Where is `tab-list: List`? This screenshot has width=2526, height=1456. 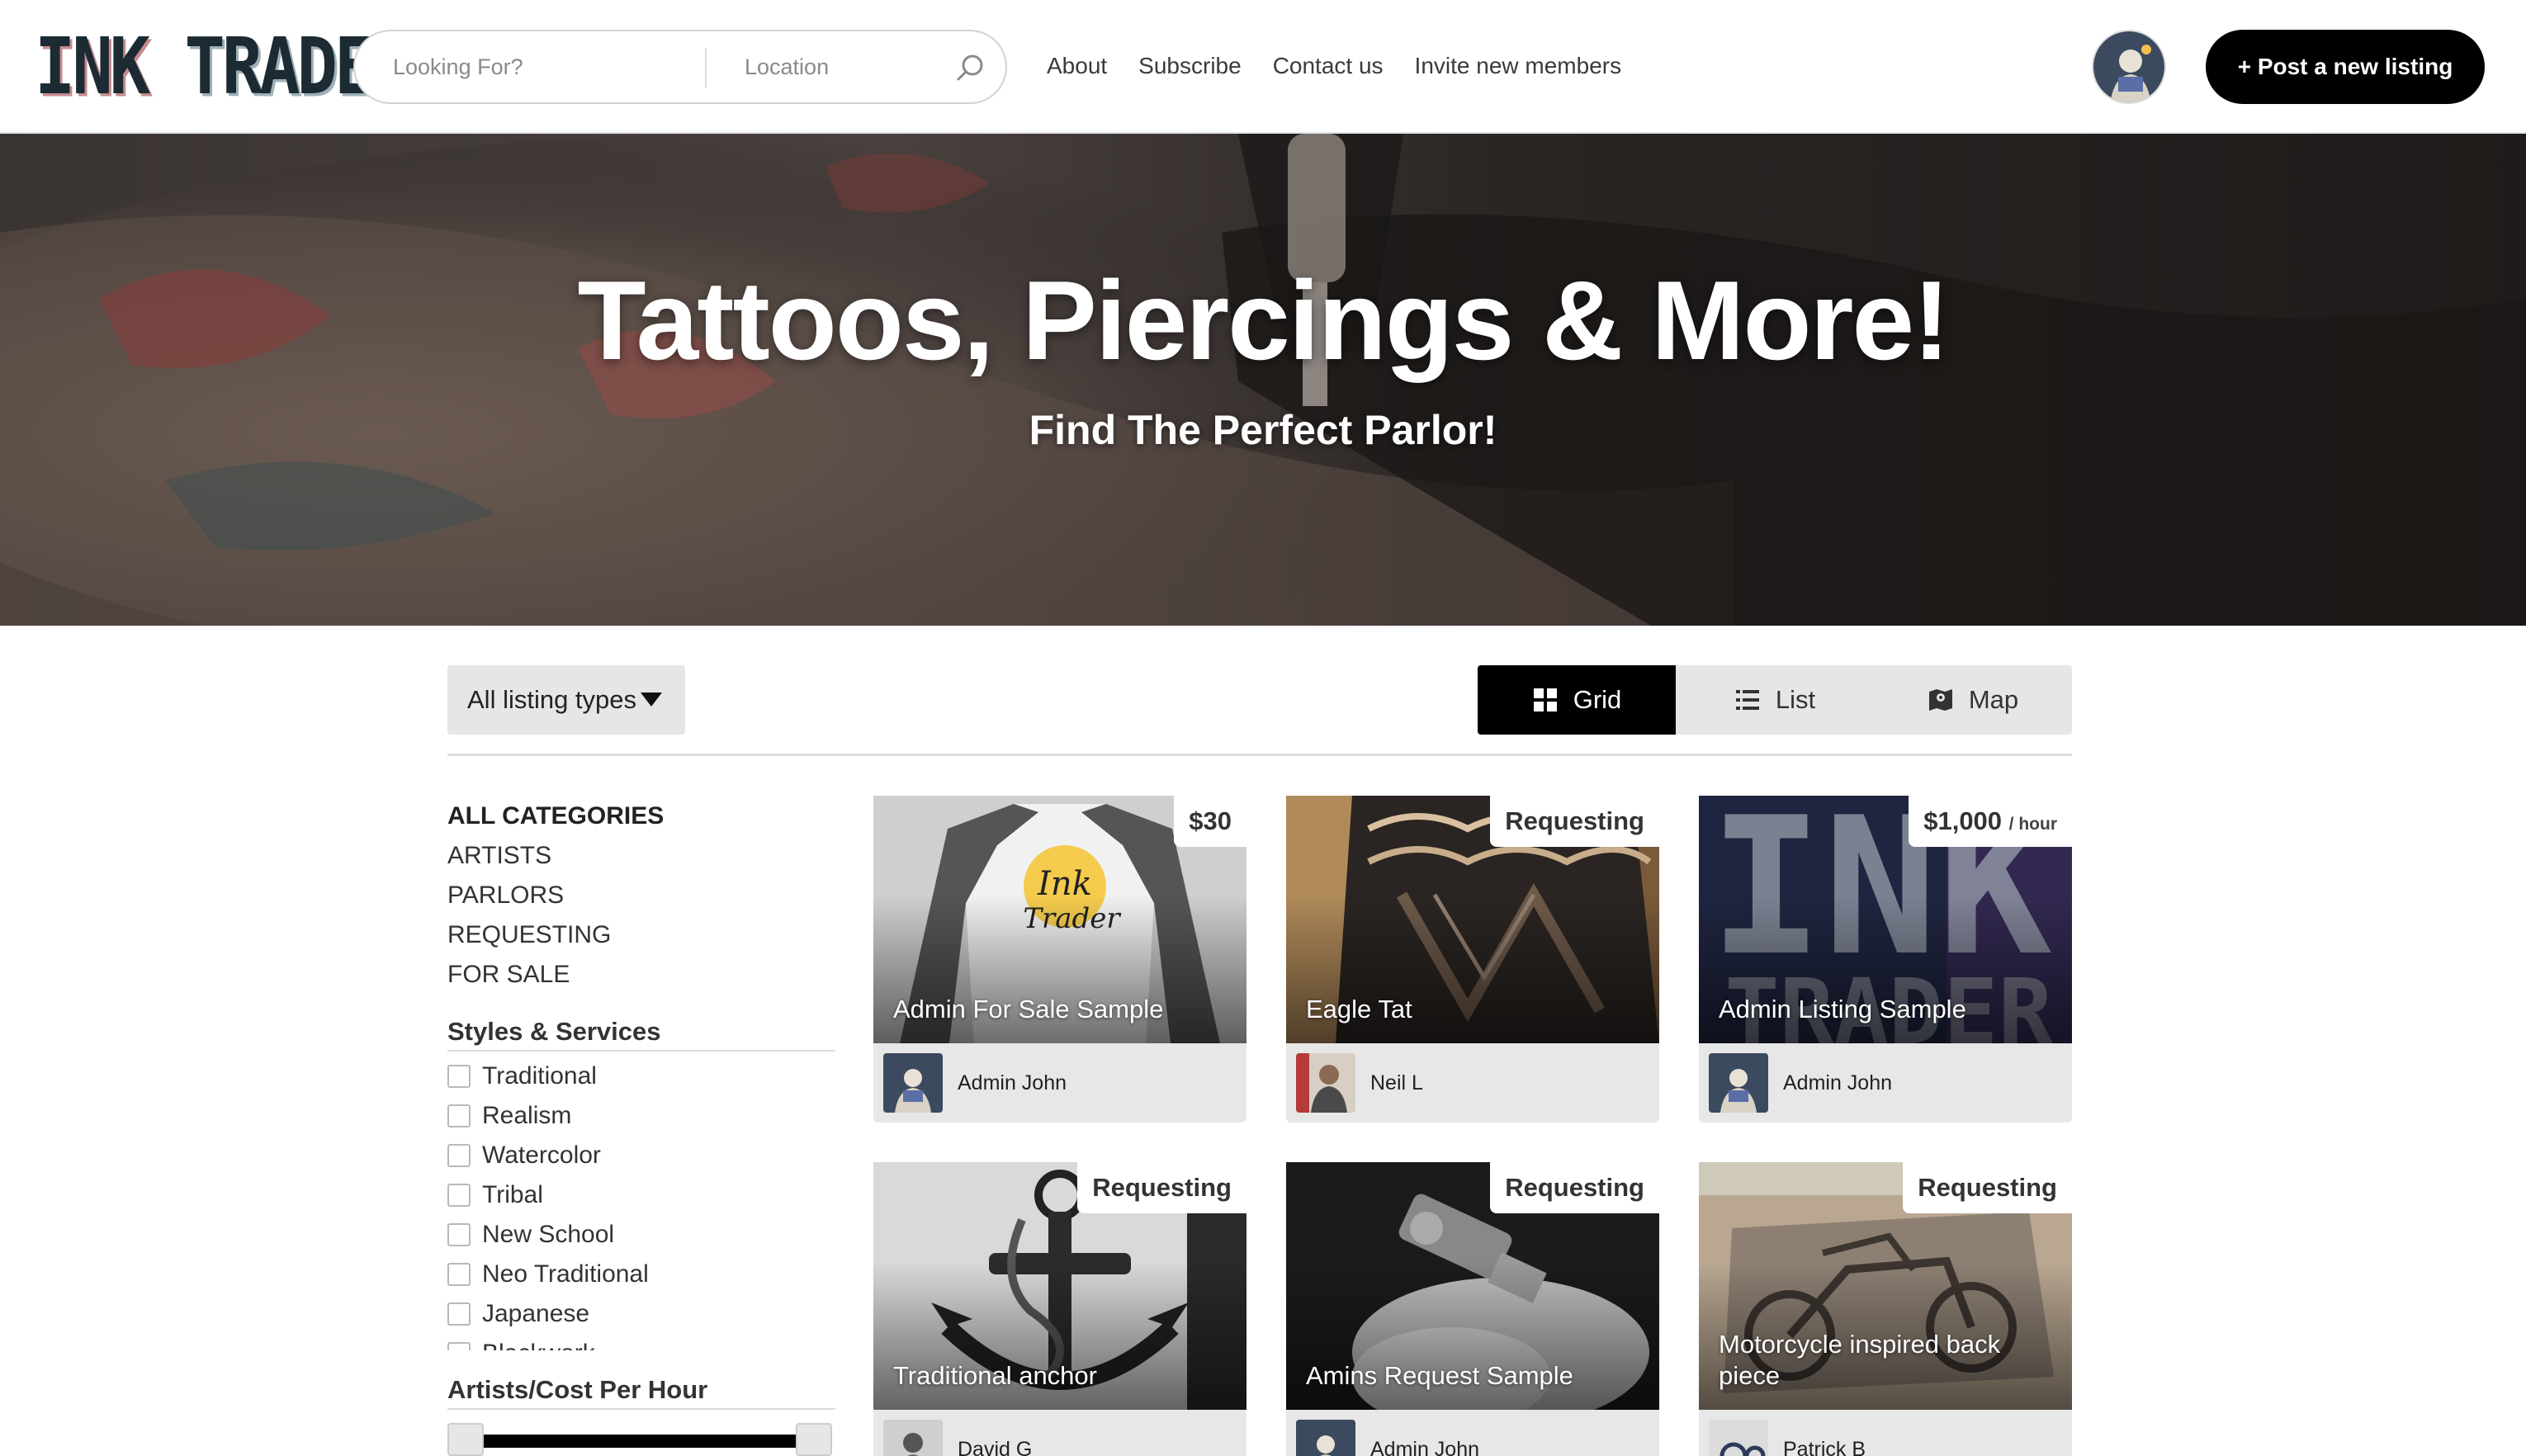
tab-list: List is located at coordinates (1775, 700).